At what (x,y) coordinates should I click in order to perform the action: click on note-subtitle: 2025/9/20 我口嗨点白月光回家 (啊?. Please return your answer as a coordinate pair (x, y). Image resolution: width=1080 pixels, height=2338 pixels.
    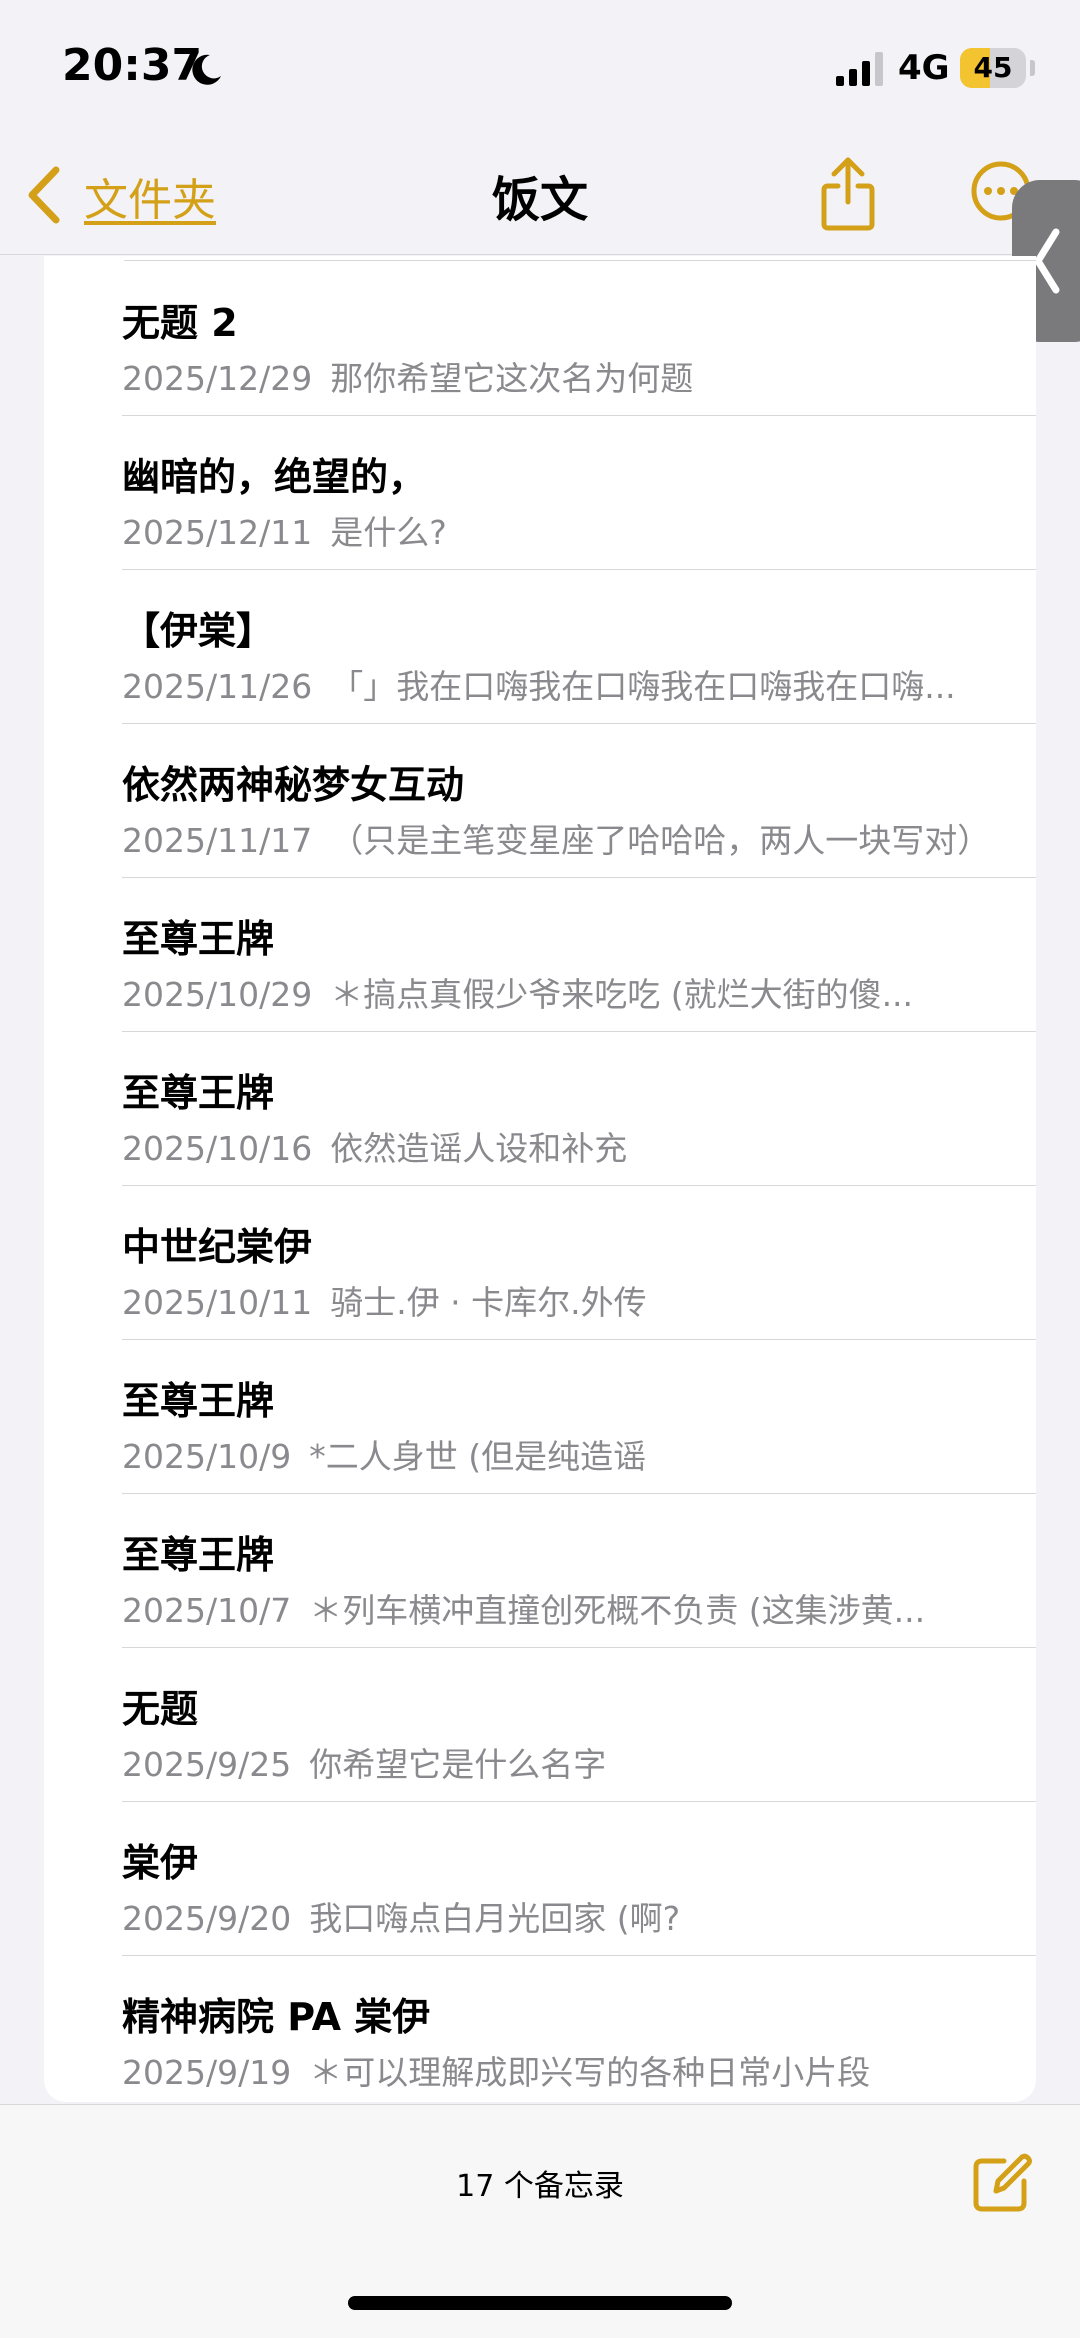
    Looking at the image, I should click on (572, 1916).